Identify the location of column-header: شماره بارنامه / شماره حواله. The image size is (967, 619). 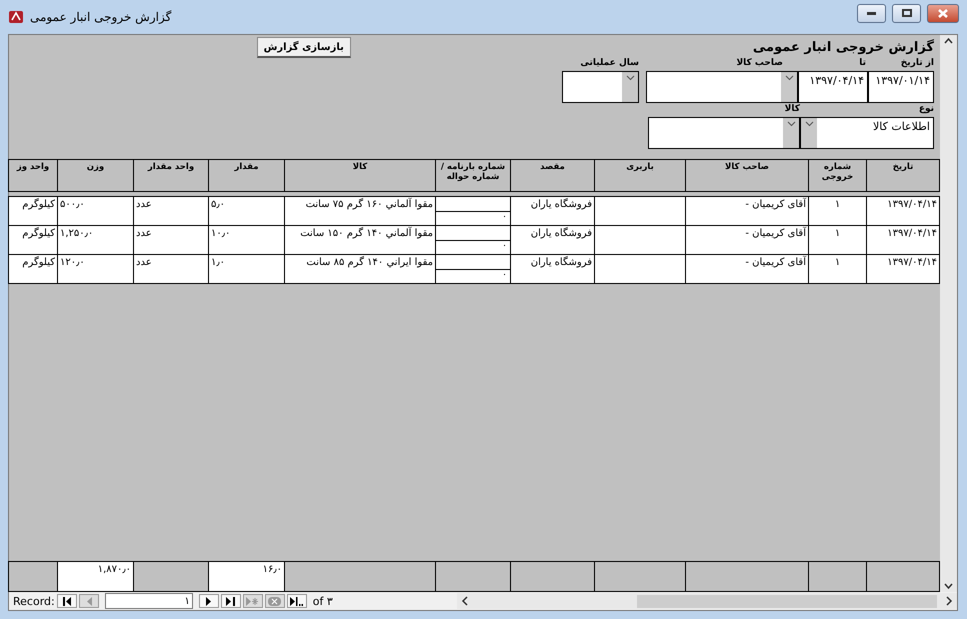
(473, 175).